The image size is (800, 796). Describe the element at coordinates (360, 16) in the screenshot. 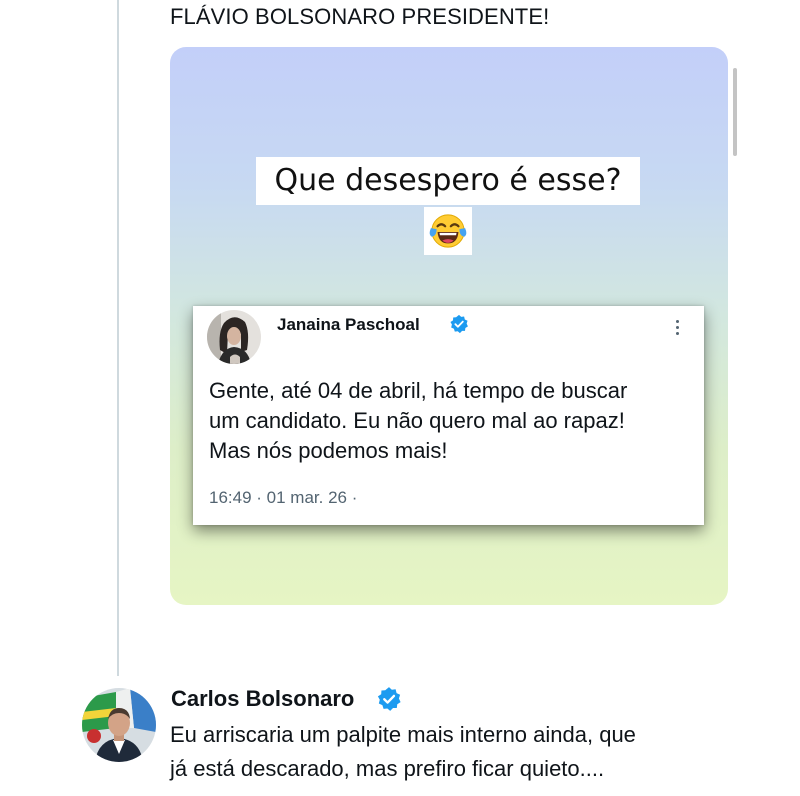

I see `post-text: FLÁVIO BOLSONARO PRESIDENTE!` at that location.